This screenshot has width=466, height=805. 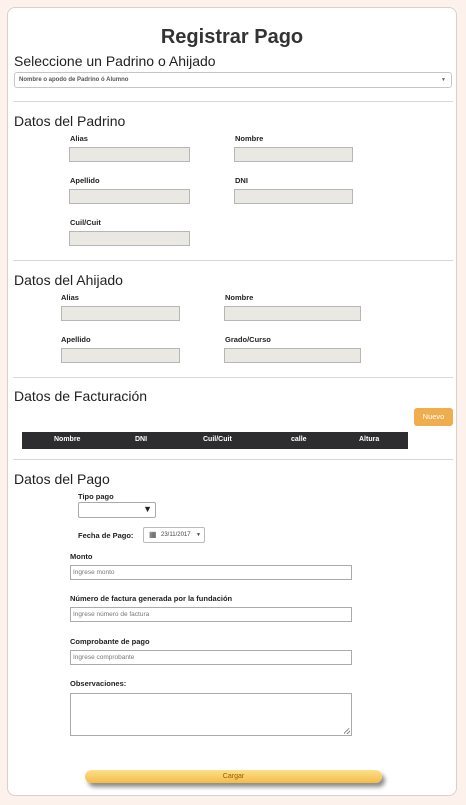 What do you see at coordinates (62, 479) in the screenshot?
I see `pago-heading: Datos del Pago` at bounding box center [62, 479].